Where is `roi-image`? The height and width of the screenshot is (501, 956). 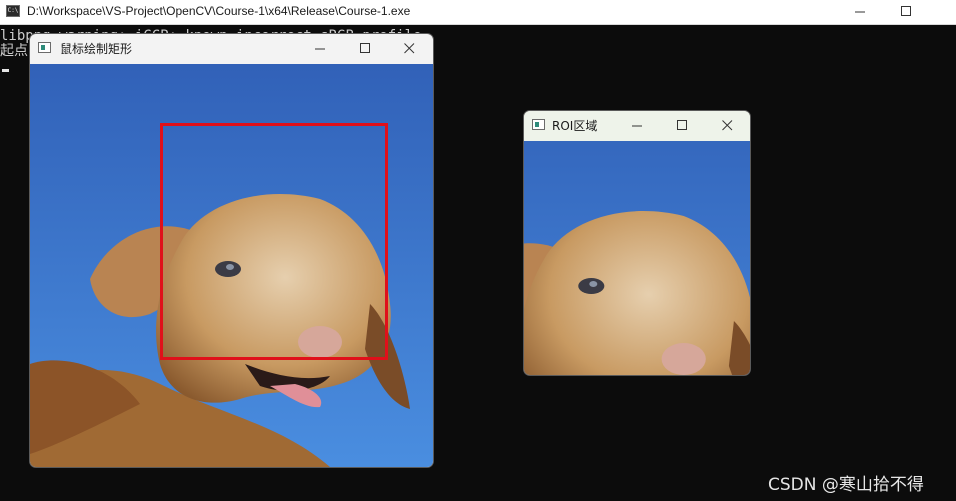
roi-image is located at coordinates (637, 243).